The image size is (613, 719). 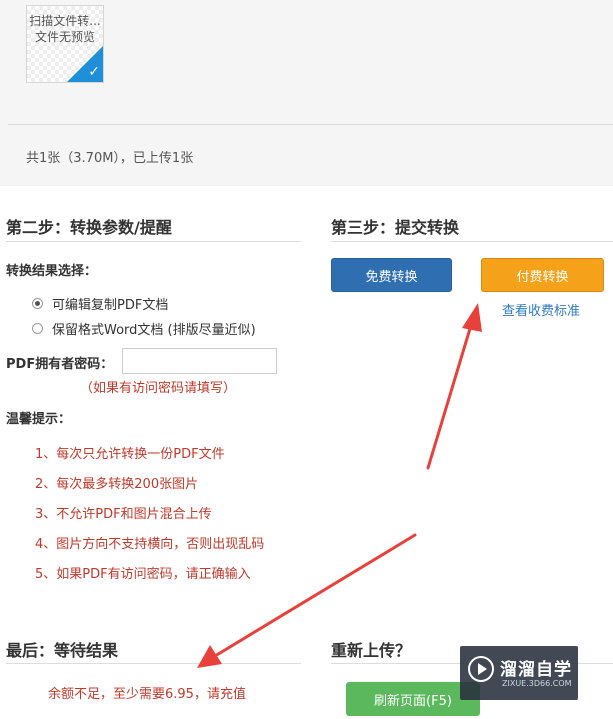 What do you see at coordinates (537, 683) in the screenshot?
I see `watermark-url: ZIXUE.3D66.COM` at bounding box center [537, 683].